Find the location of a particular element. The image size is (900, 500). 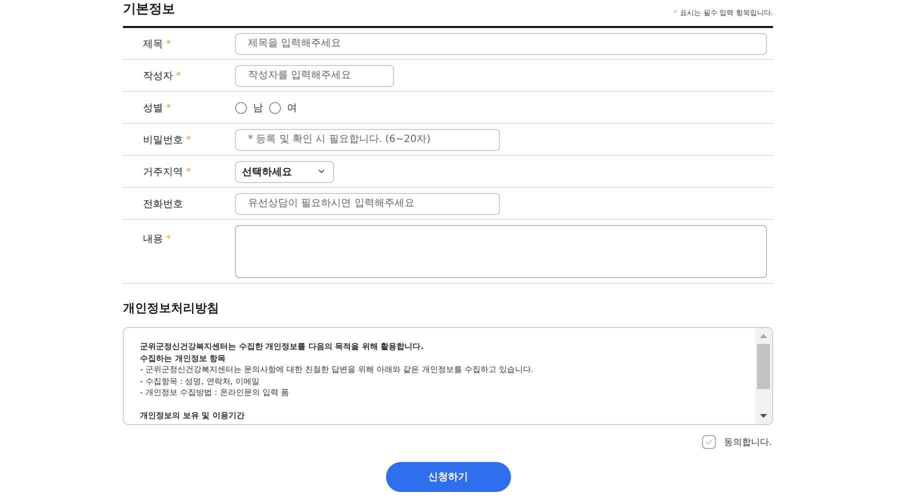

policy-heading: 개인정보의 보유 및 이용기간 is located at coordinates (193, 415).